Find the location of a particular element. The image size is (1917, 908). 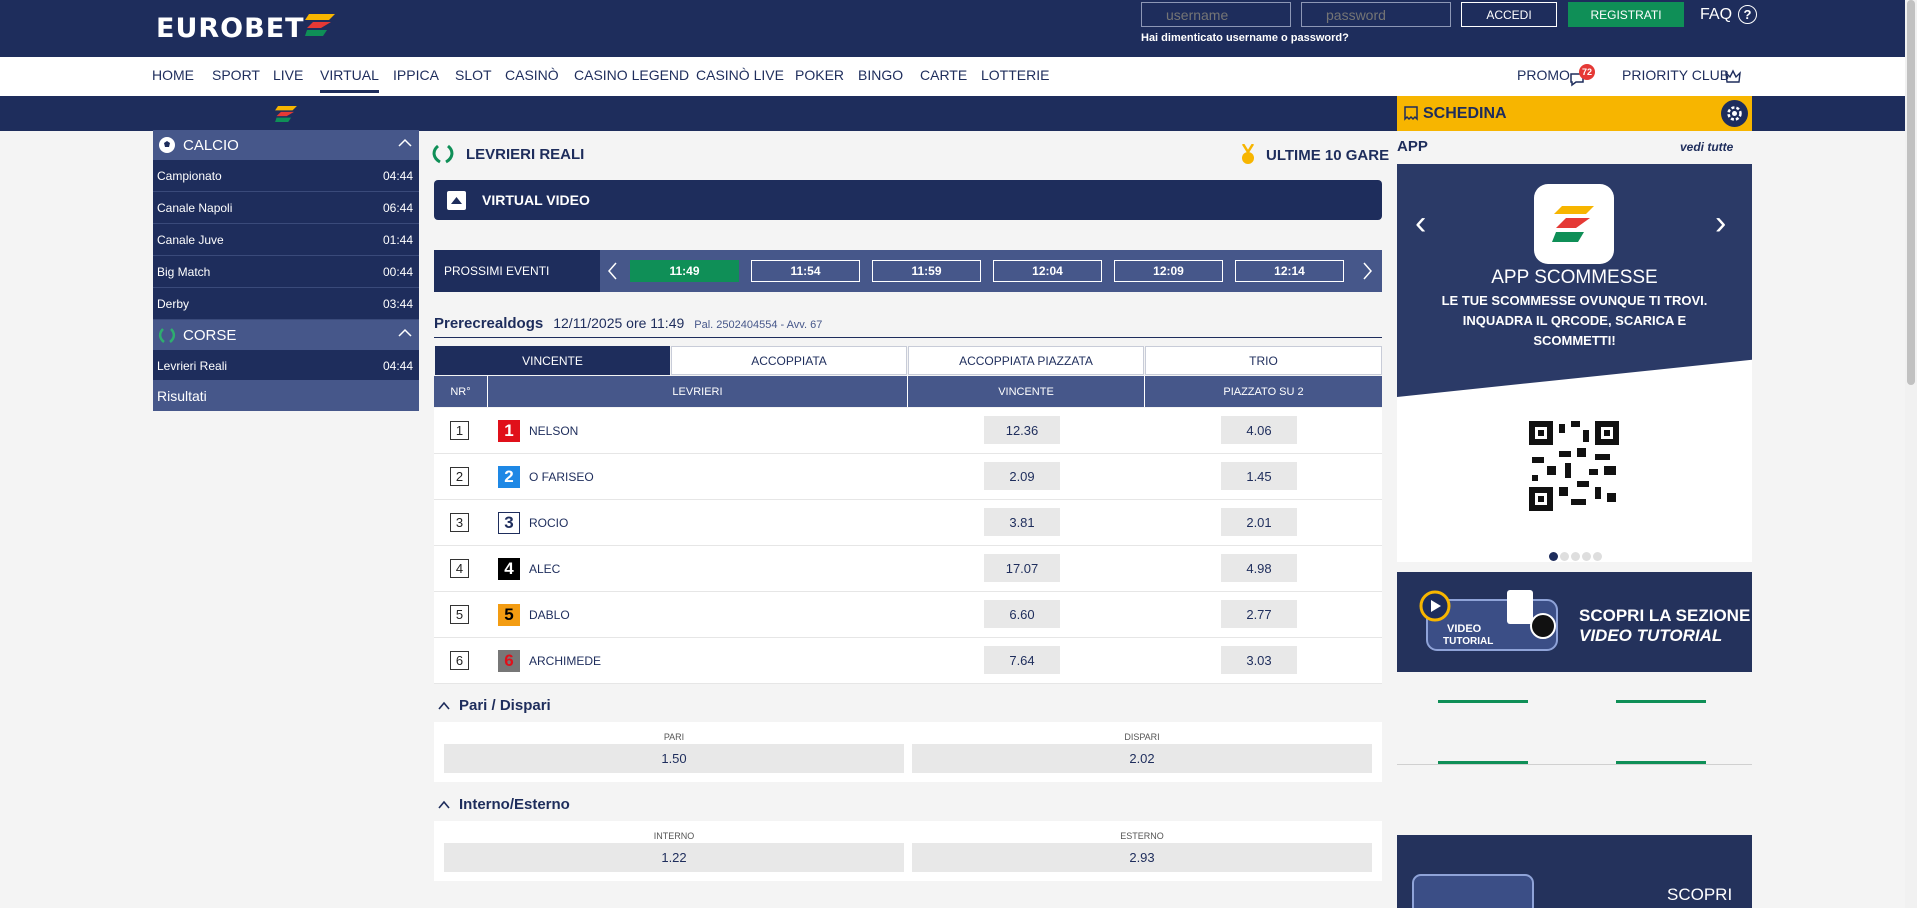

forgot-password-link: Hai dimenticato username o password? is located at coordinates (1245, 38).